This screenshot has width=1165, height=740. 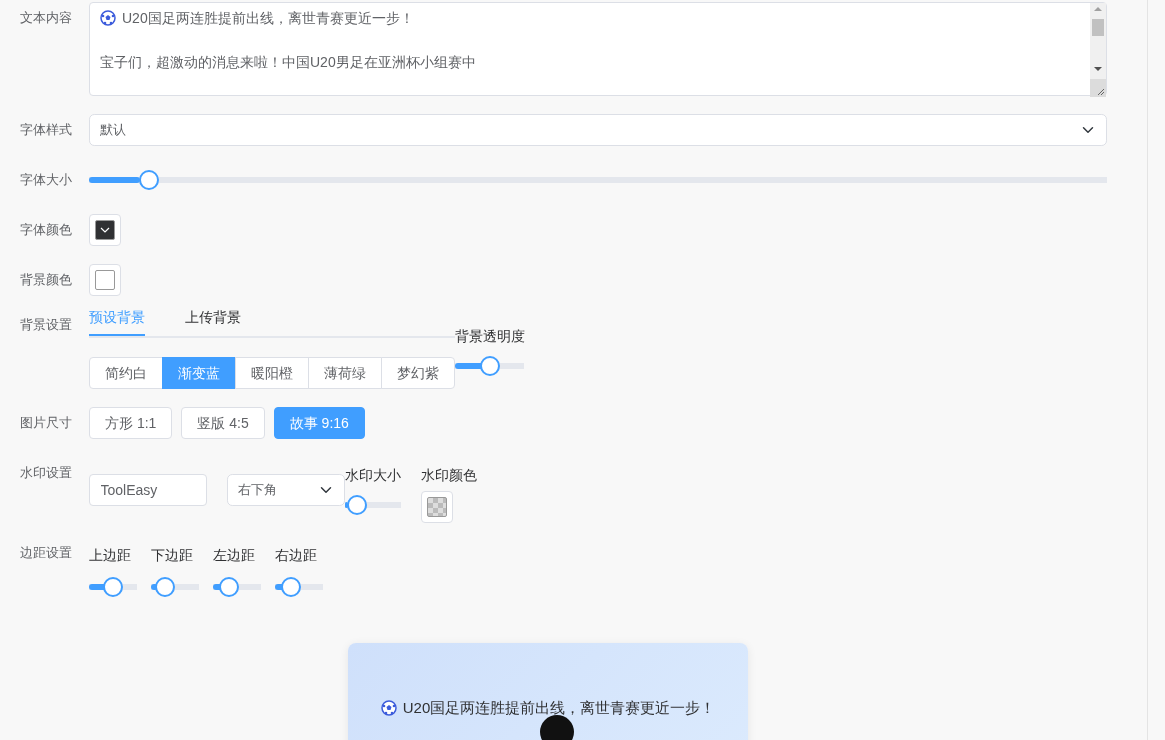 I want to click on preset-button: 薄荷绿, so click(x=345, y=373).